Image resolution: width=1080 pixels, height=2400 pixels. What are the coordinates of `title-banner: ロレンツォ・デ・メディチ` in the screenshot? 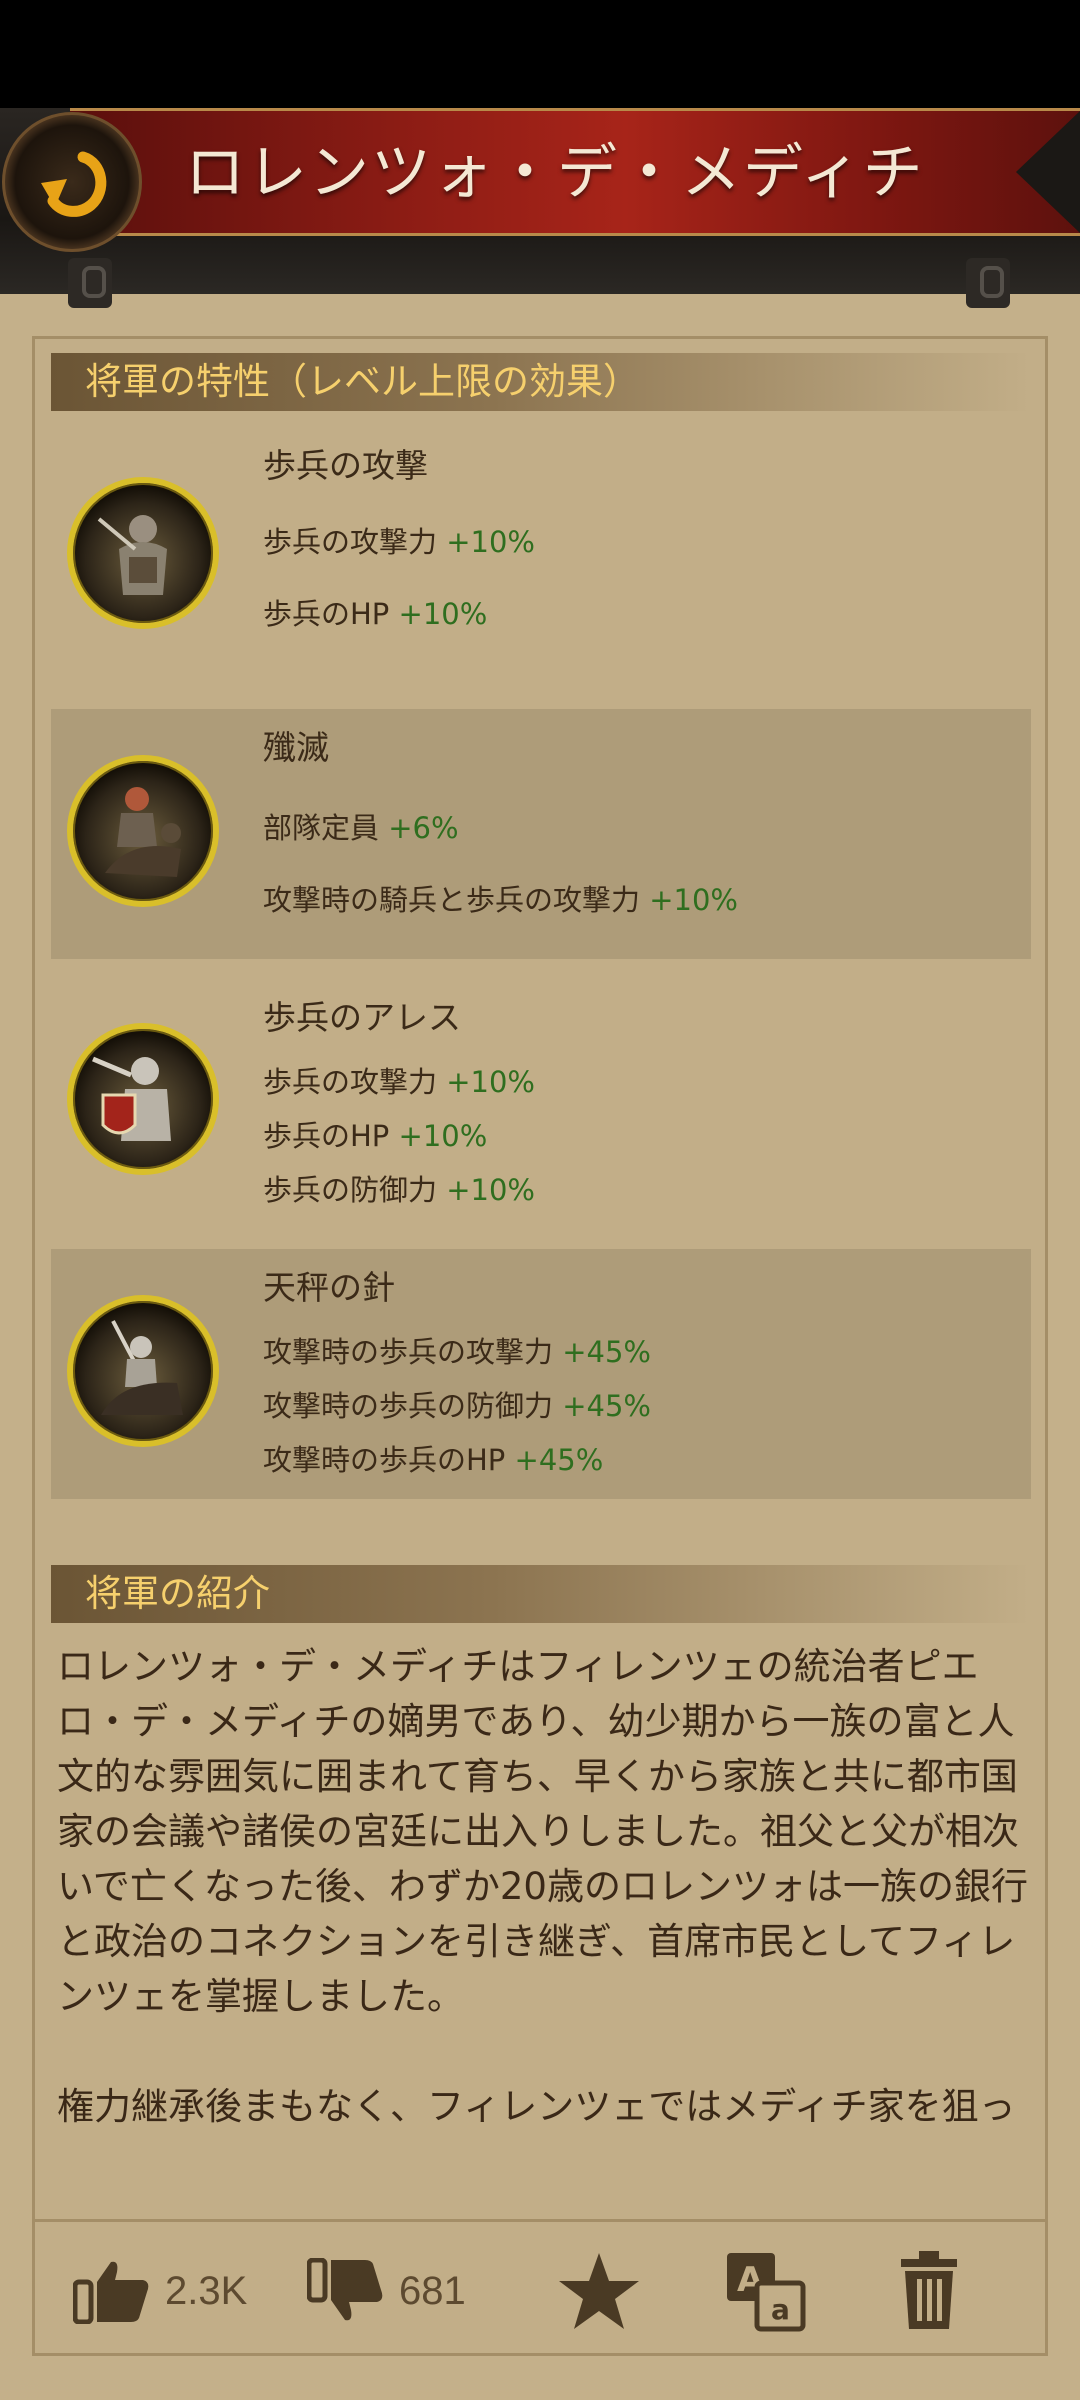 It's located at (575, 172).